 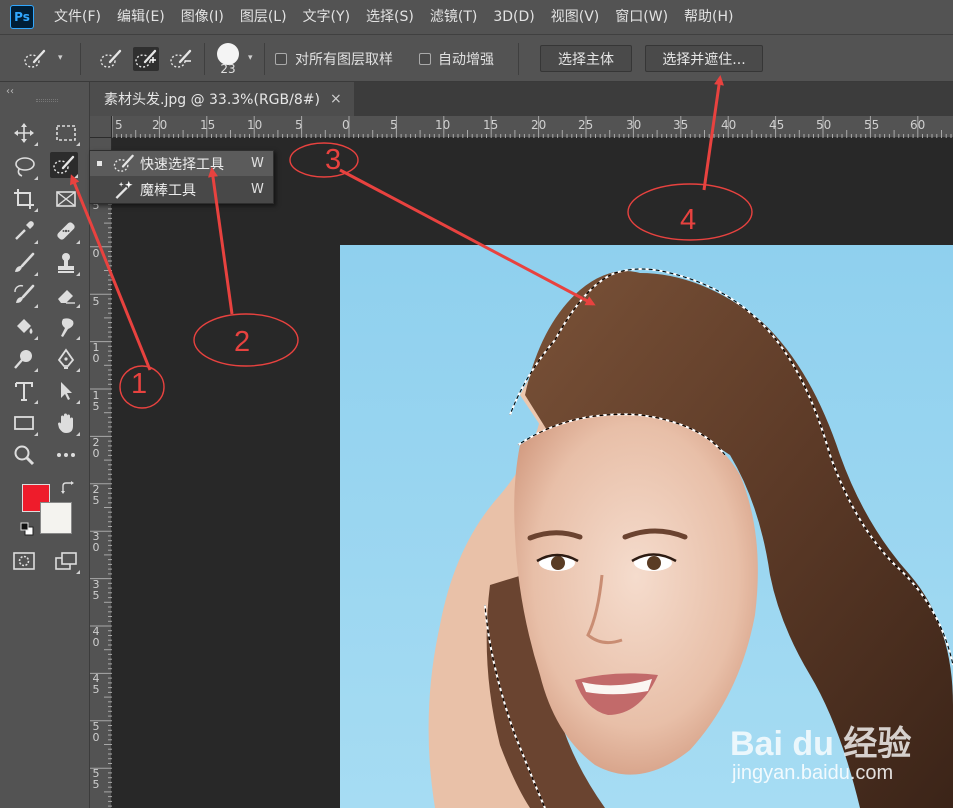 I want to click on ruler-label: 5 0, so click(x=96, y=732).